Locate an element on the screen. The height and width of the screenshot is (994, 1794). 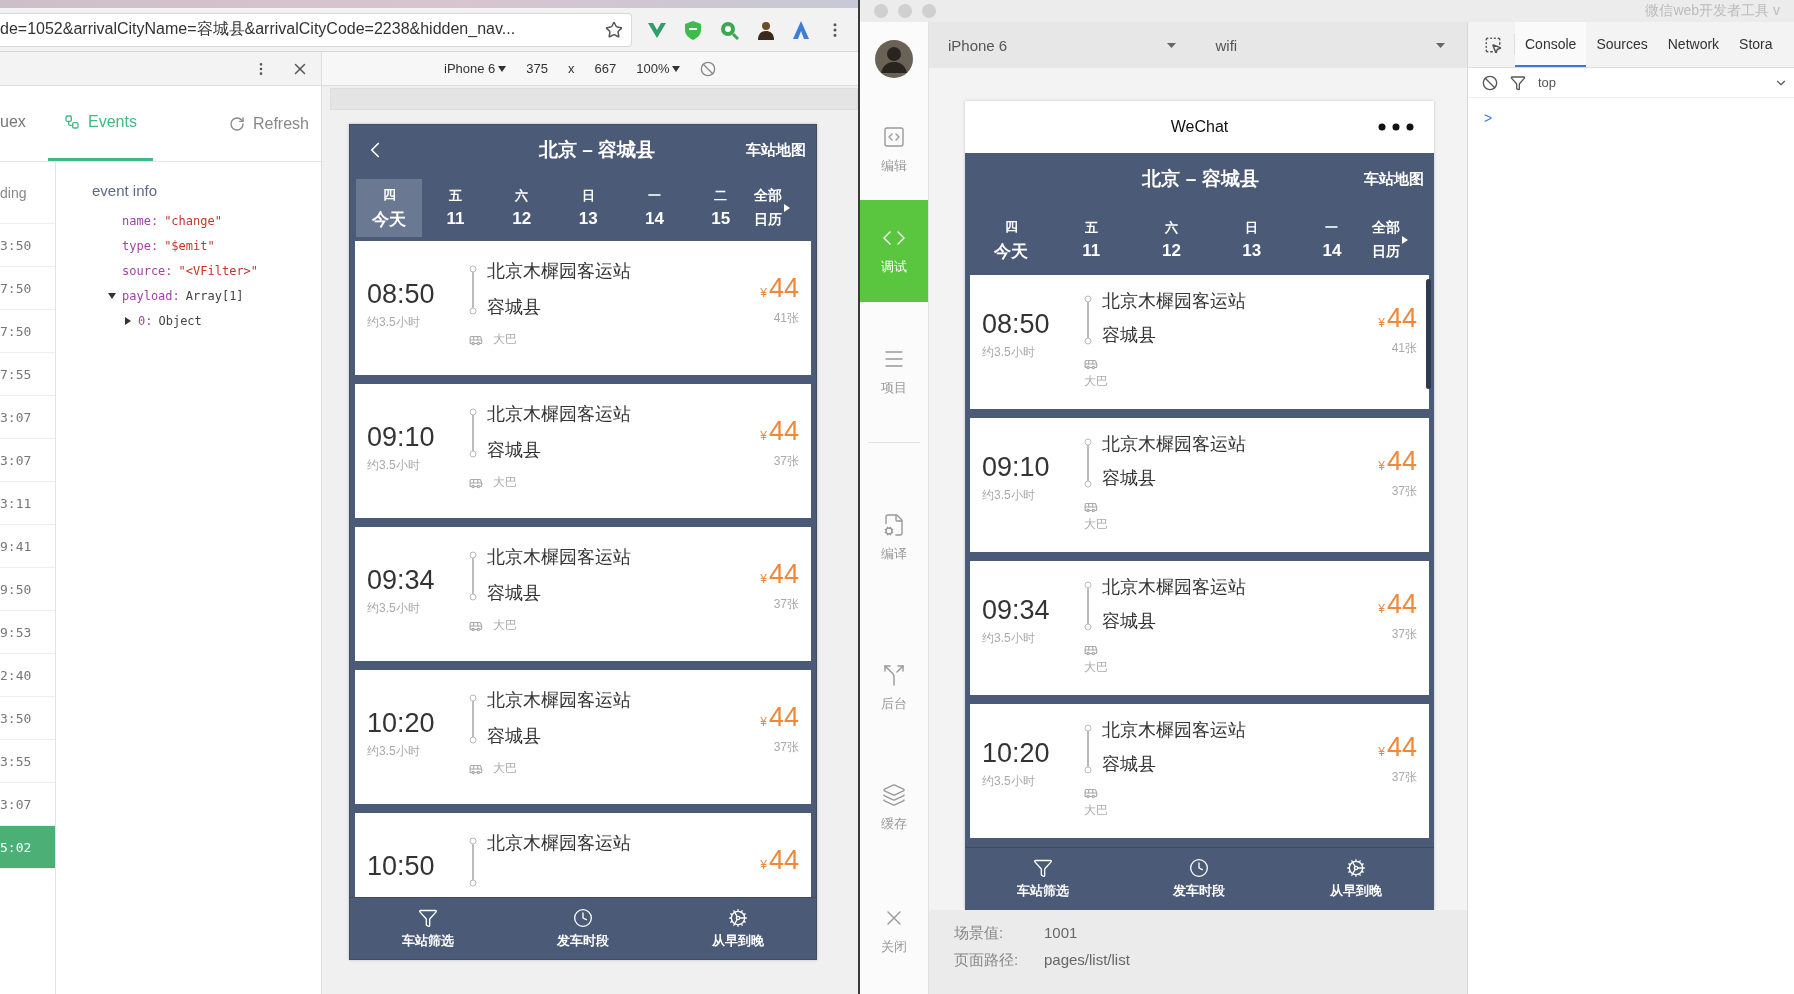
clear-icon is located at coordinates (1490, 82).